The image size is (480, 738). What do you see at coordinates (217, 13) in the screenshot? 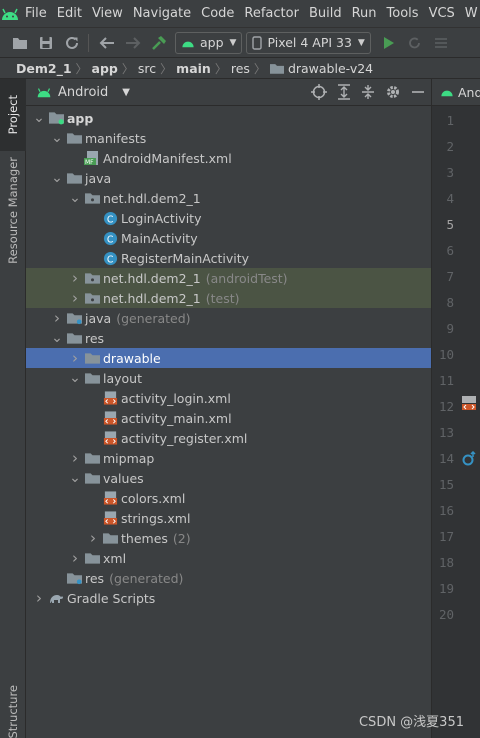
I see `menu-code: Code` at bounding box center [217, 13].